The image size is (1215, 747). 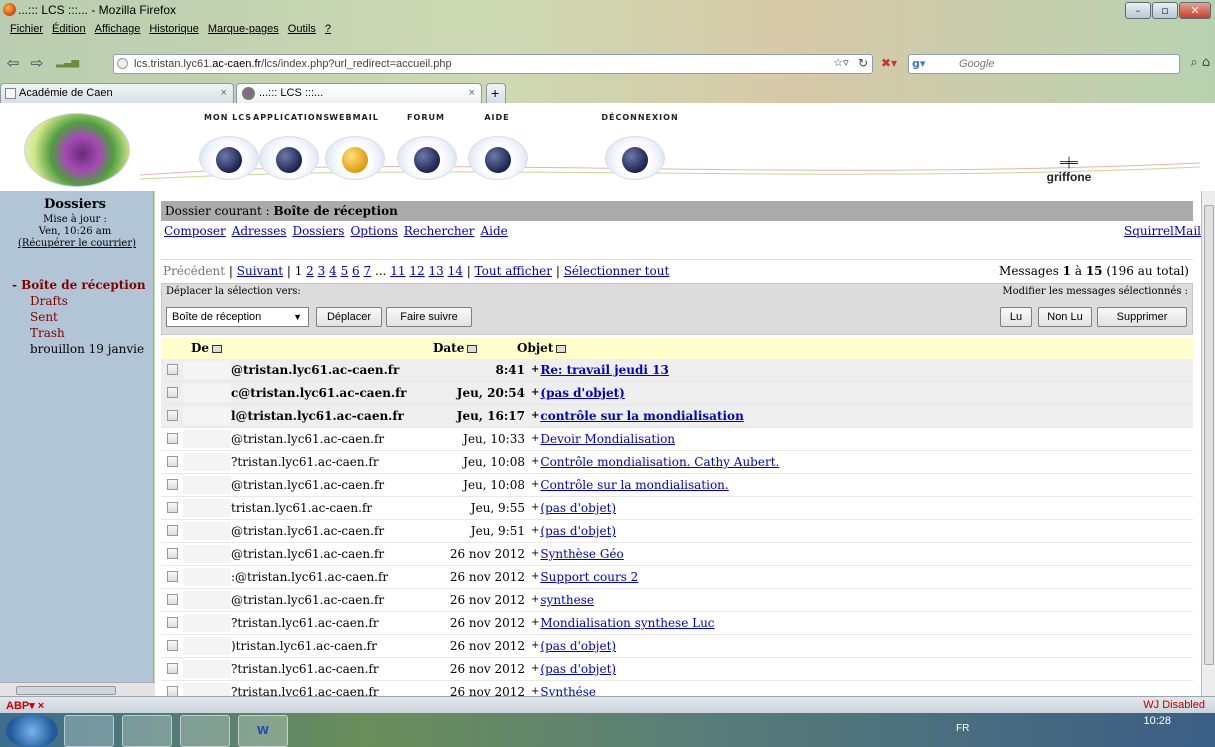 What do you see at coordinates (397, 271) in the screenshot?
I see `pager-page: 11` at bounding box center [397, 271].